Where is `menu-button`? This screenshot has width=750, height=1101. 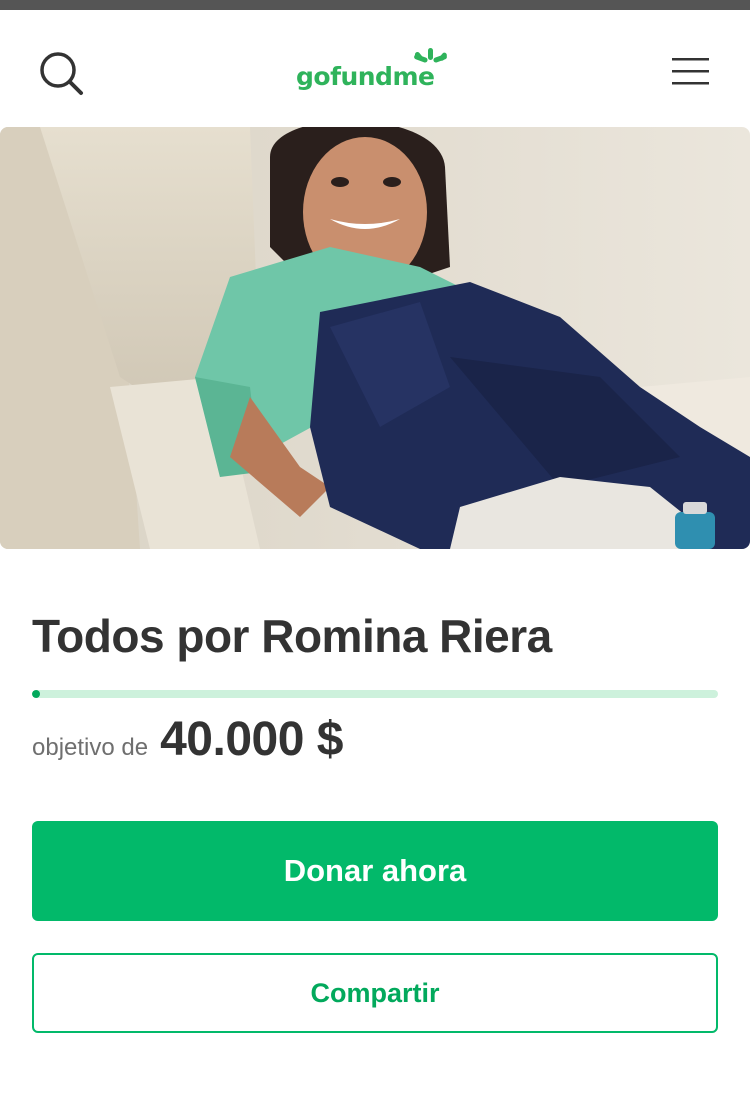
menu-button is located at coordinates (691, 72).